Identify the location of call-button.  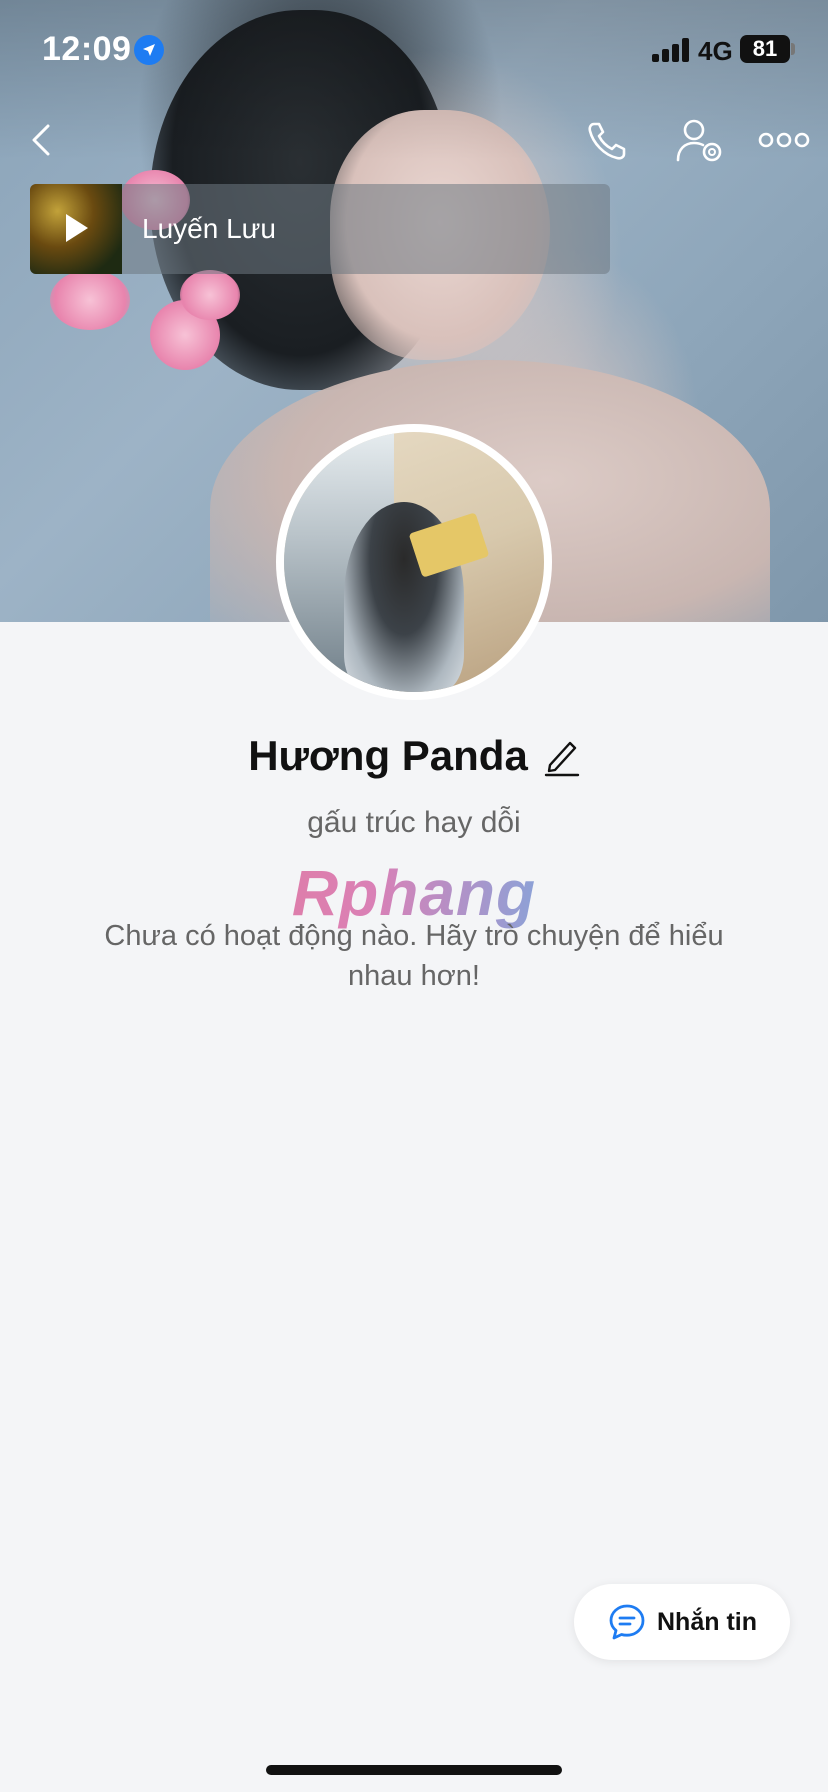
(607, 141).